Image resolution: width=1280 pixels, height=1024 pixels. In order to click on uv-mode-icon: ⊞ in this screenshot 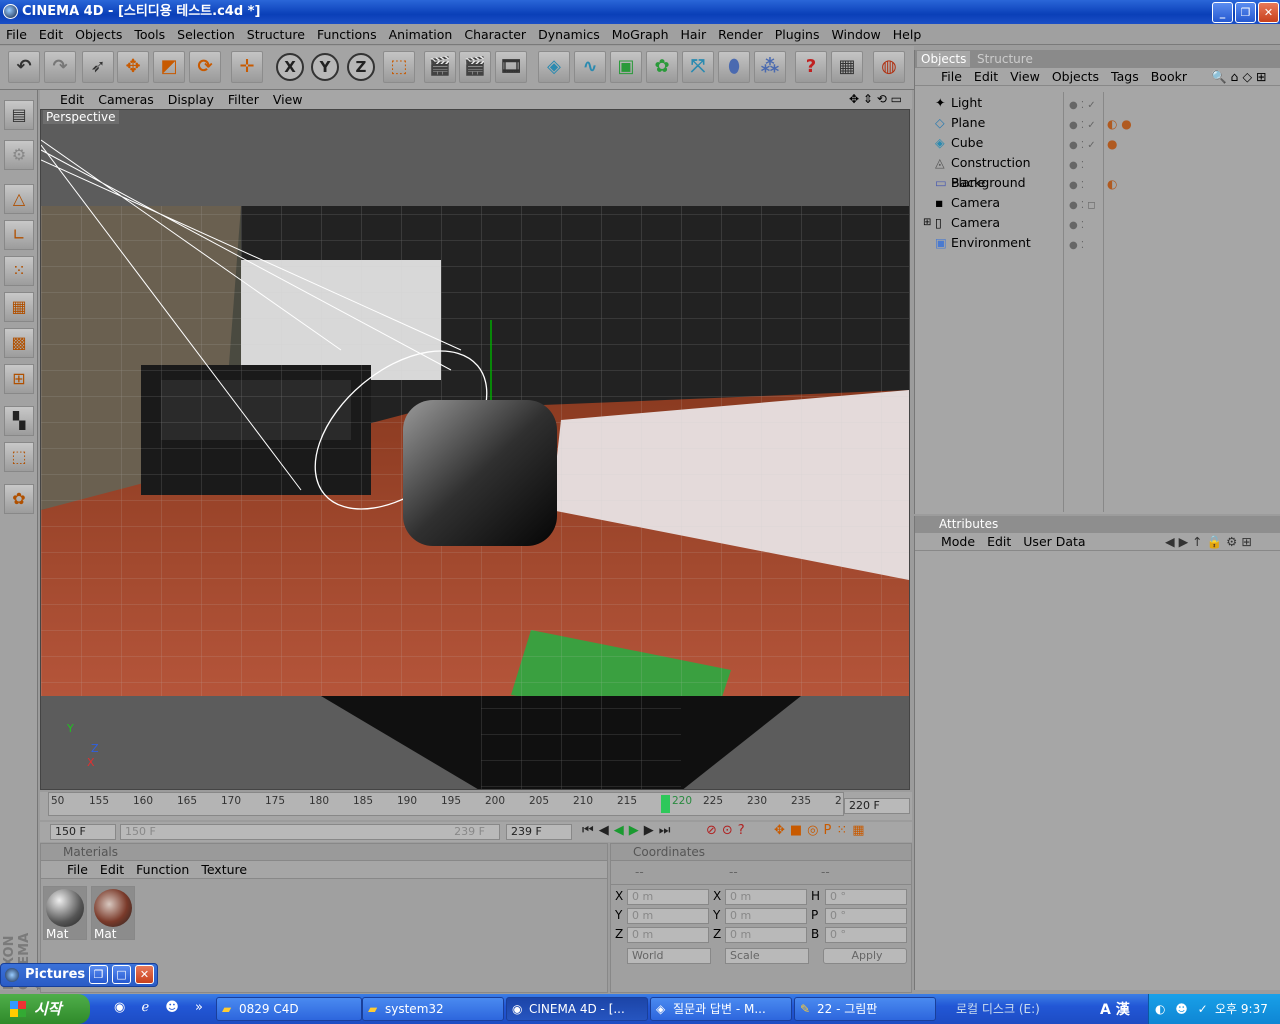, I will do `click(19, 379)`.